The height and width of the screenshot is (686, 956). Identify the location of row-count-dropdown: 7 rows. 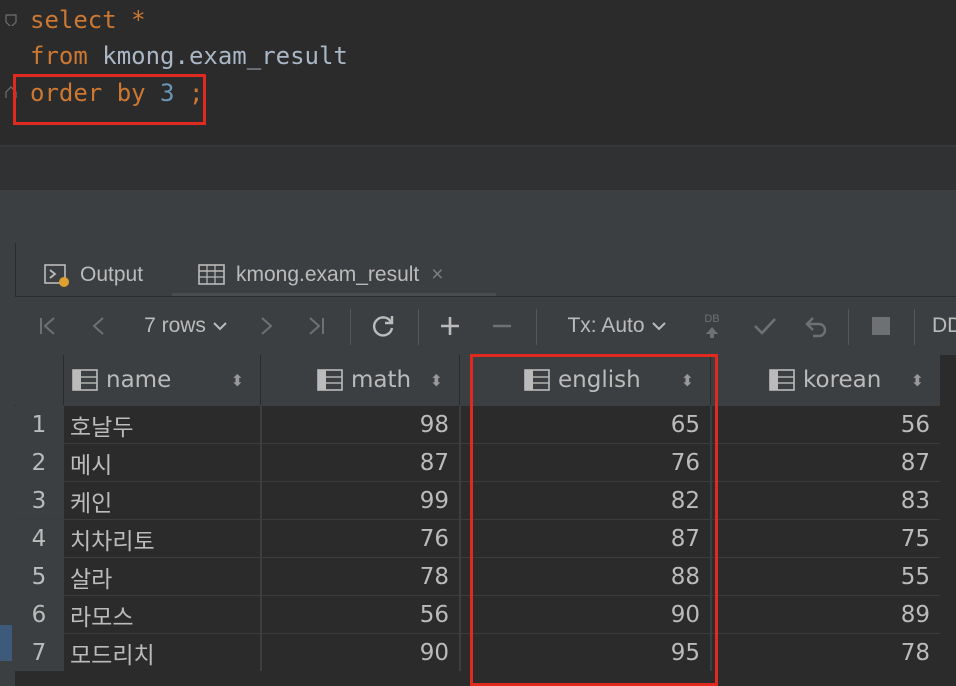
(186, 326).